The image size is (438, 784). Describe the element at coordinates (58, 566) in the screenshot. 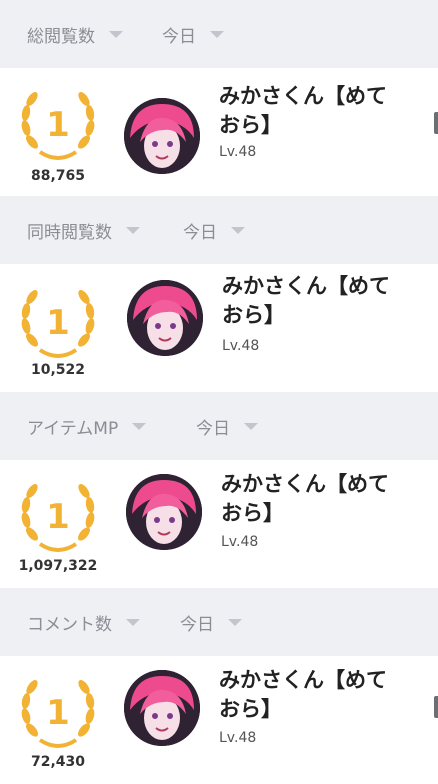

I see `view-count: 1,097,322` at that location.